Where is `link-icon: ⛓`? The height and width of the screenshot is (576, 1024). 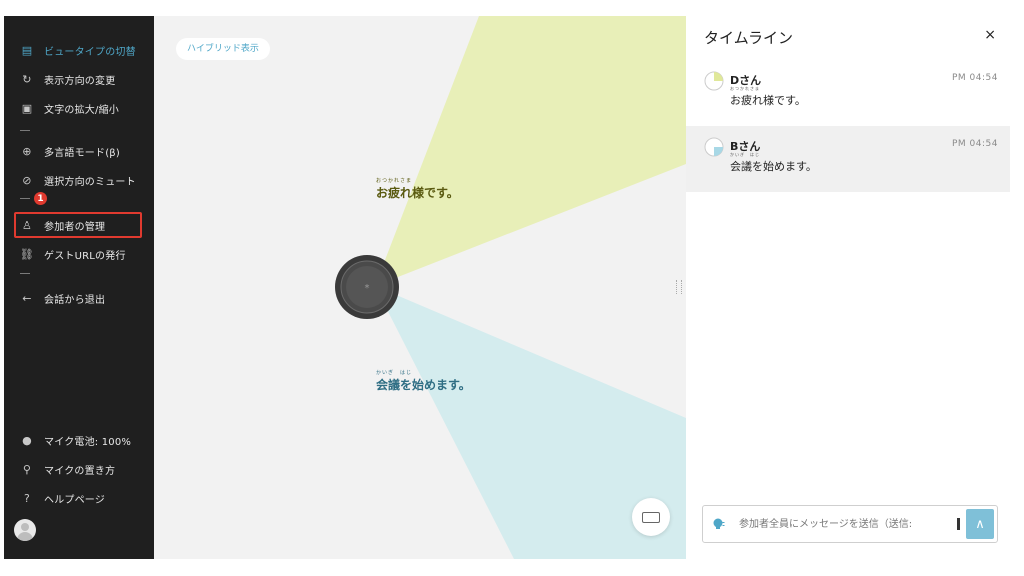
link-icon: ⛓ is located at coordinates (27, 254).